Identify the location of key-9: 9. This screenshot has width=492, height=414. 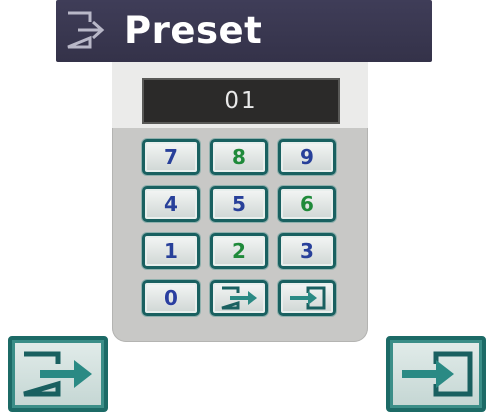
(307, 157).